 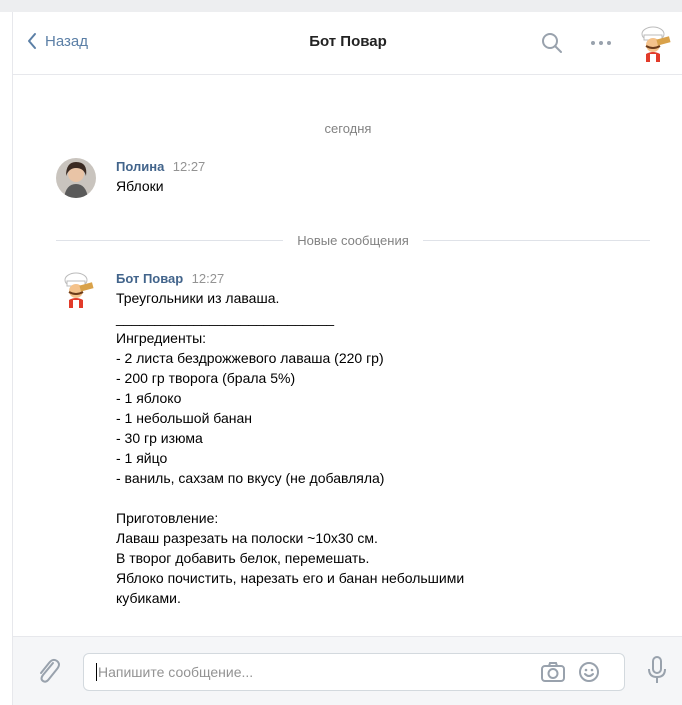 I want to click on search-button, so click(x=552, y=45).